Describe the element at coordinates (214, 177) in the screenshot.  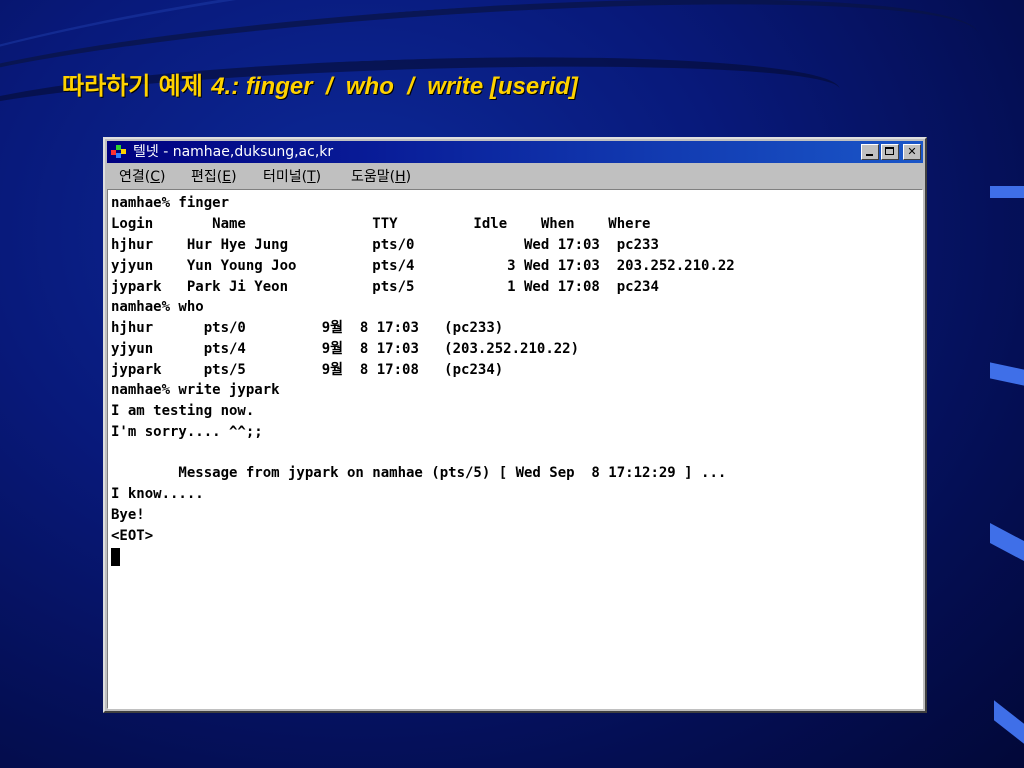
I see `menu-edit: 편집(E)` at that location.